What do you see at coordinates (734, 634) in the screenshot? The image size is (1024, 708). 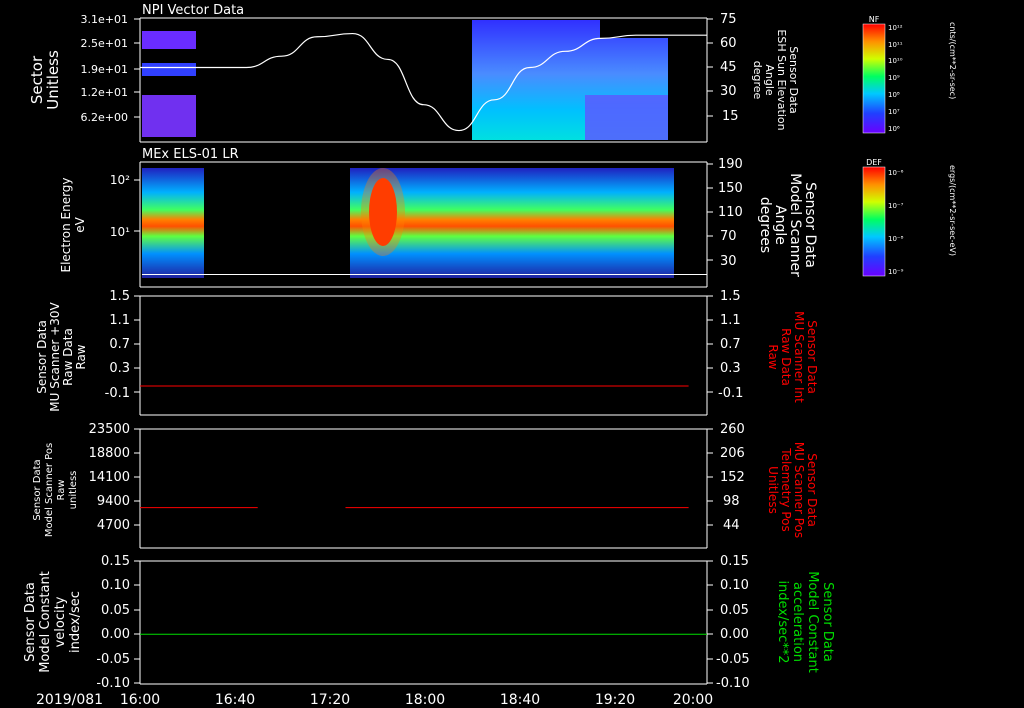 I see `velocity-right-tick: 0.00` at bounding box center [734, 634].